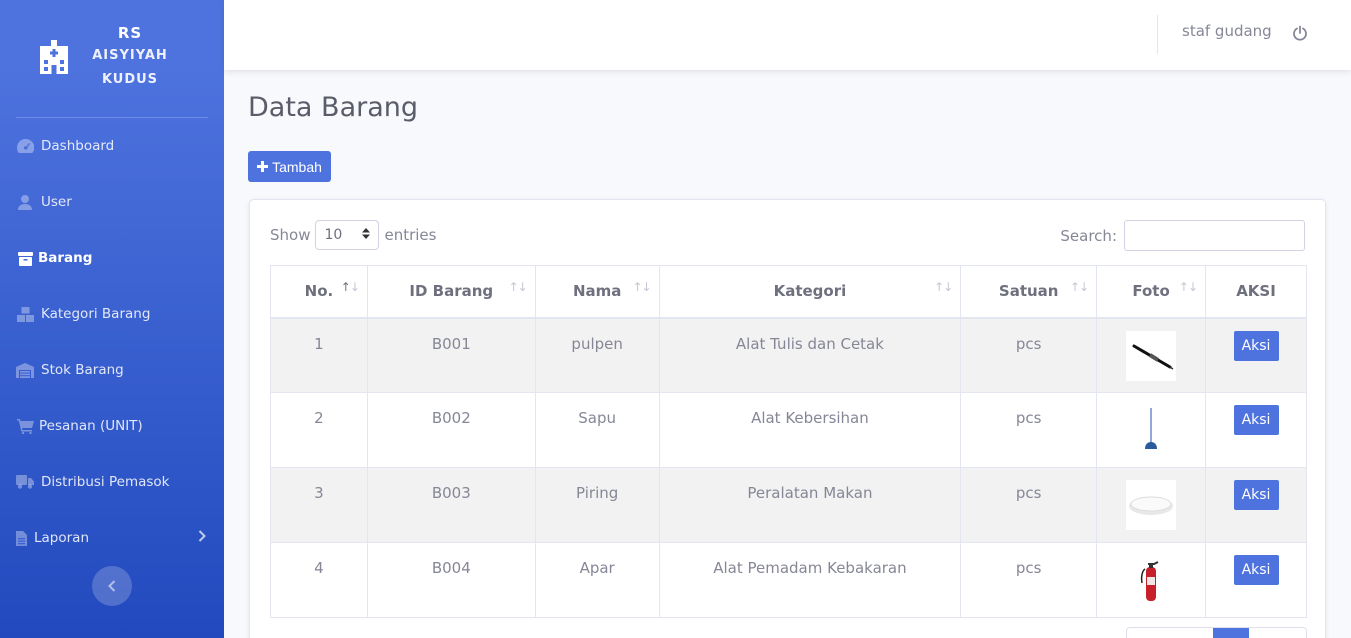  Describe the element at coordinates (78, 146) in the screenshot. I see `sidebar-item-label: Dashboard` at that location.